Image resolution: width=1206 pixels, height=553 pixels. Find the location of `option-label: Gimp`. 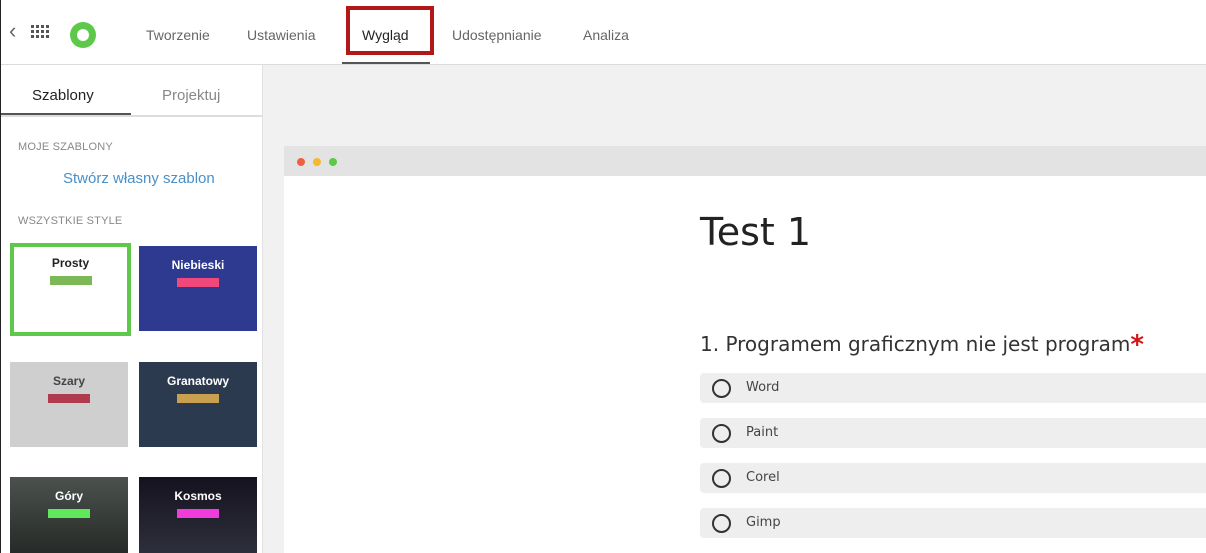

option-label: Gimp is located at coordinates (763, 522).